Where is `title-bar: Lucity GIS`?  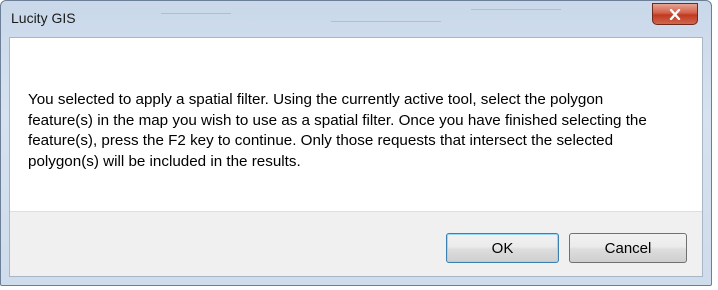 title-bar: Lucity GIS is located at coordinates (356, 19).